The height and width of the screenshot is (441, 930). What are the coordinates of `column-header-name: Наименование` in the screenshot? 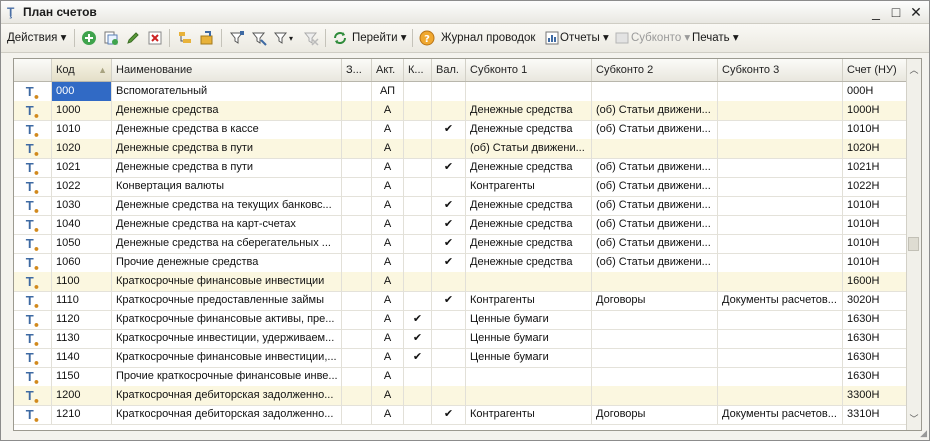 It's located at (227, 70).